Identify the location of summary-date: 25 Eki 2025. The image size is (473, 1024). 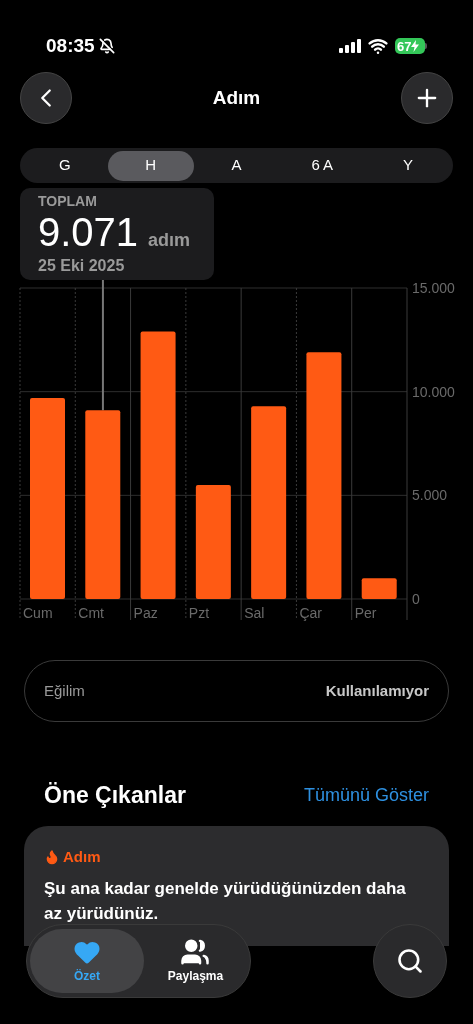
(82, 266).